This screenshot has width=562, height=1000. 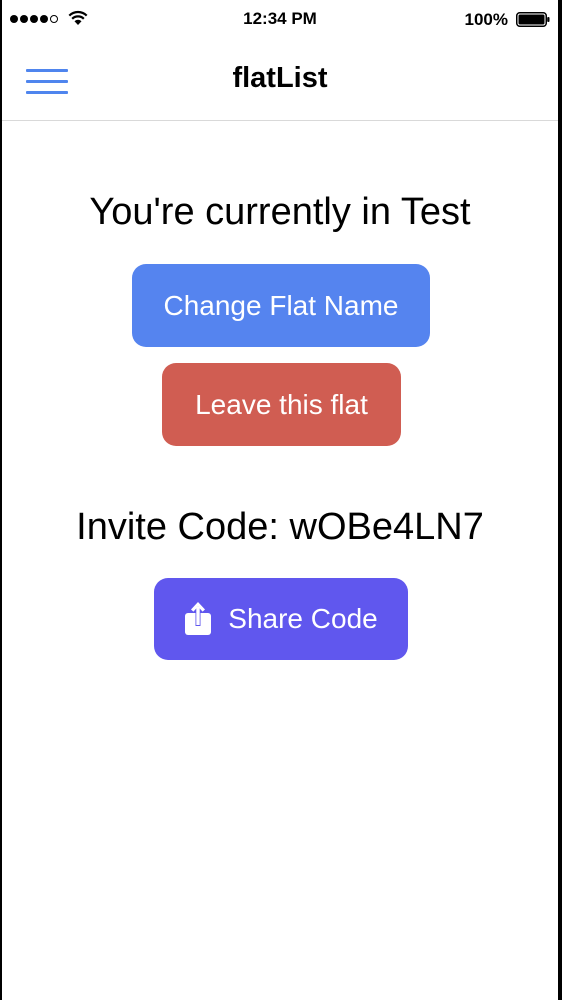 I want to click on invite-code-text: Invite Code: wOBe4LN7, so click(x=280, y=527).